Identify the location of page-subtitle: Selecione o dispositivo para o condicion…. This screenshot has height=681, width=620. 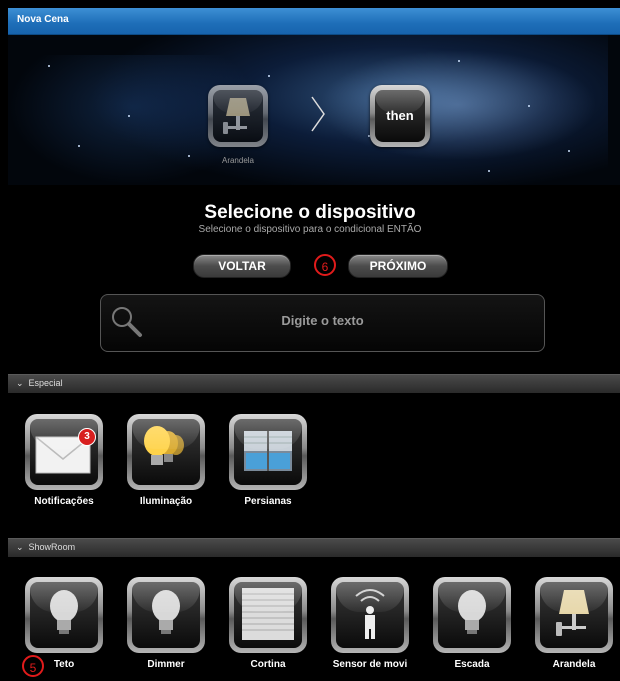
(310, 229).